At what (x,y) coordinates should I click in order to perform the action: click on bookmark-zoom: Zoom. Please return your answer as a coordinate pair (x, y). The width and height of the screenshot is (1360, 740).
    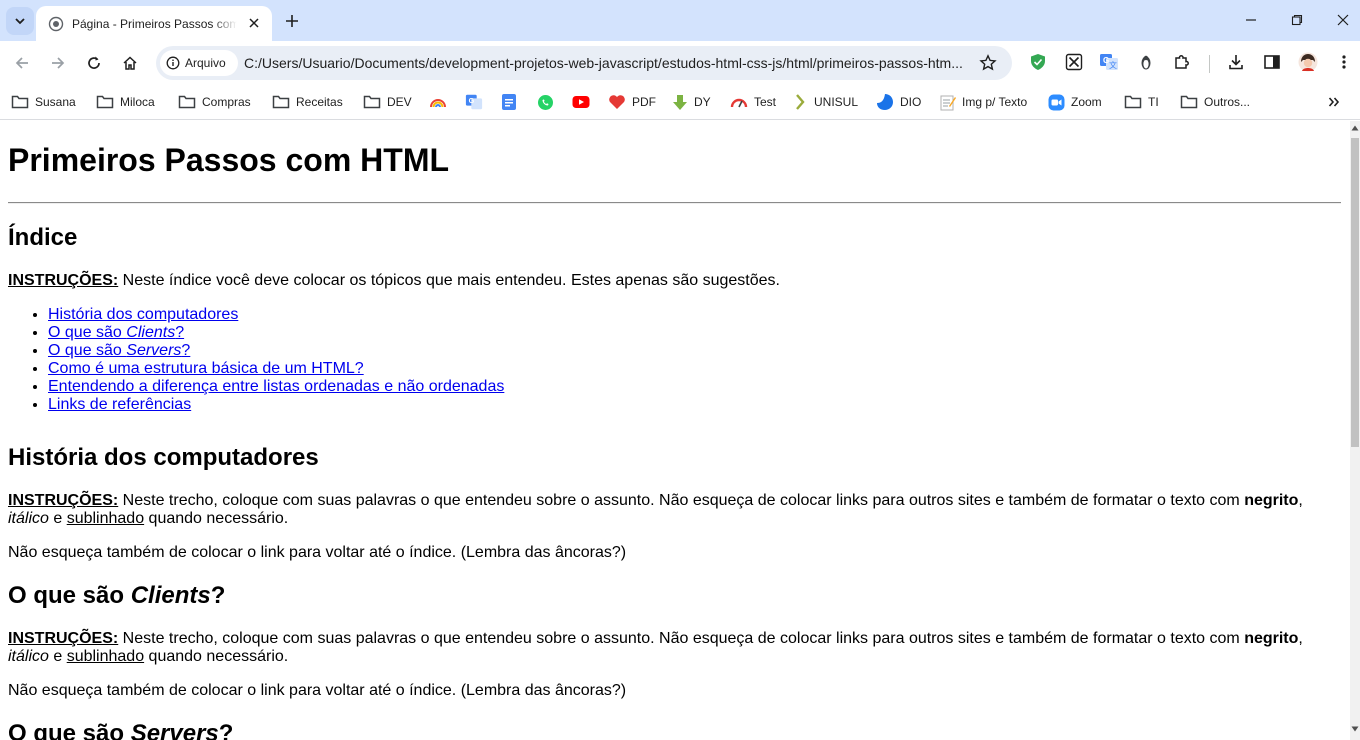
    Looking at the image, I should click on (1075, 102).